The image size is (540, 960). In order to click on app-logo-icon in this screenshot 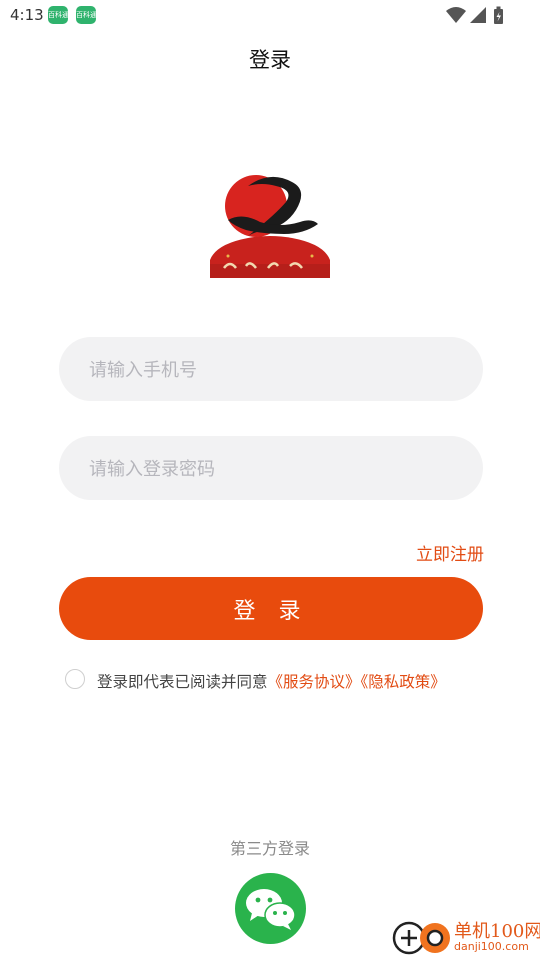, I will do `click(271, 221)`.